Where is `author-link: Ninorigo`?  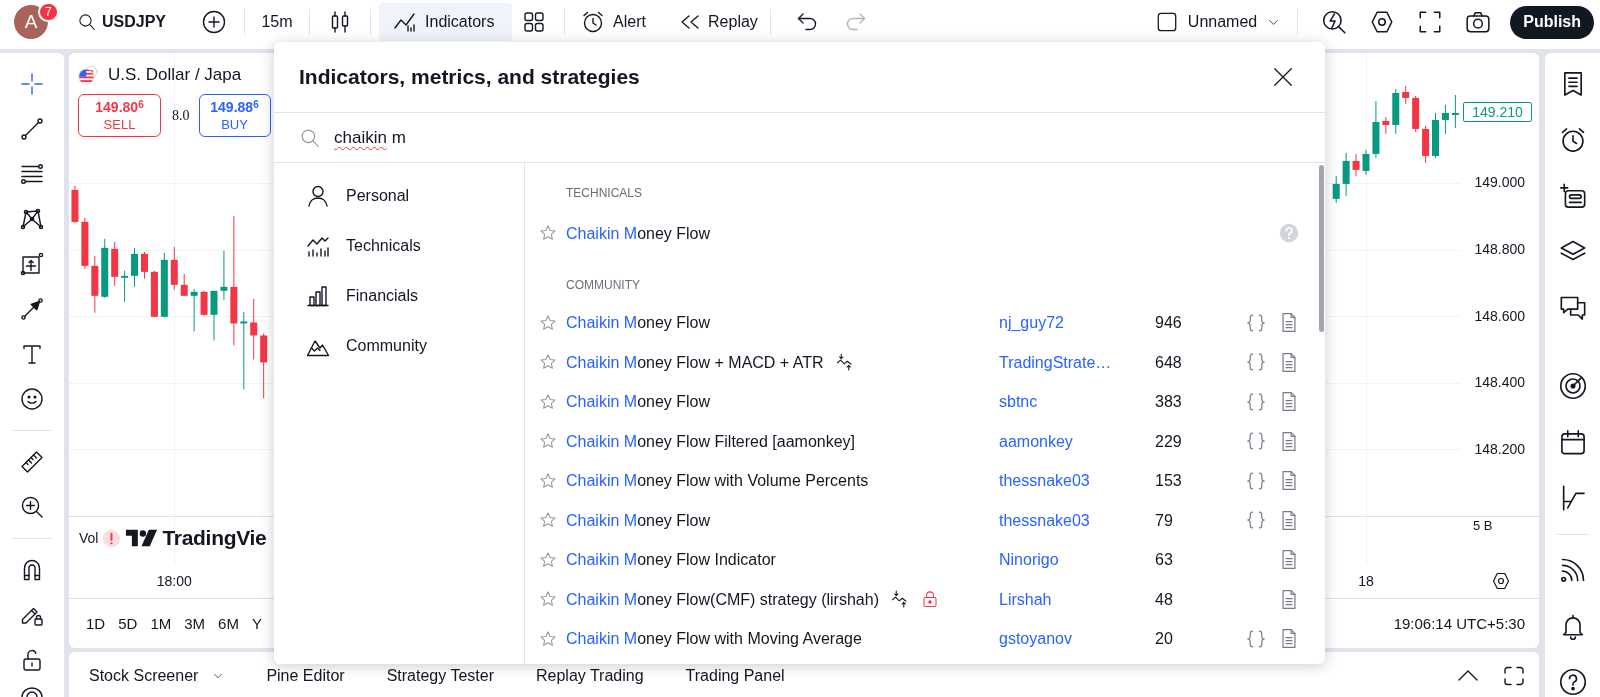 author-link: Ninorigo is located at coordinates (1029, 560).